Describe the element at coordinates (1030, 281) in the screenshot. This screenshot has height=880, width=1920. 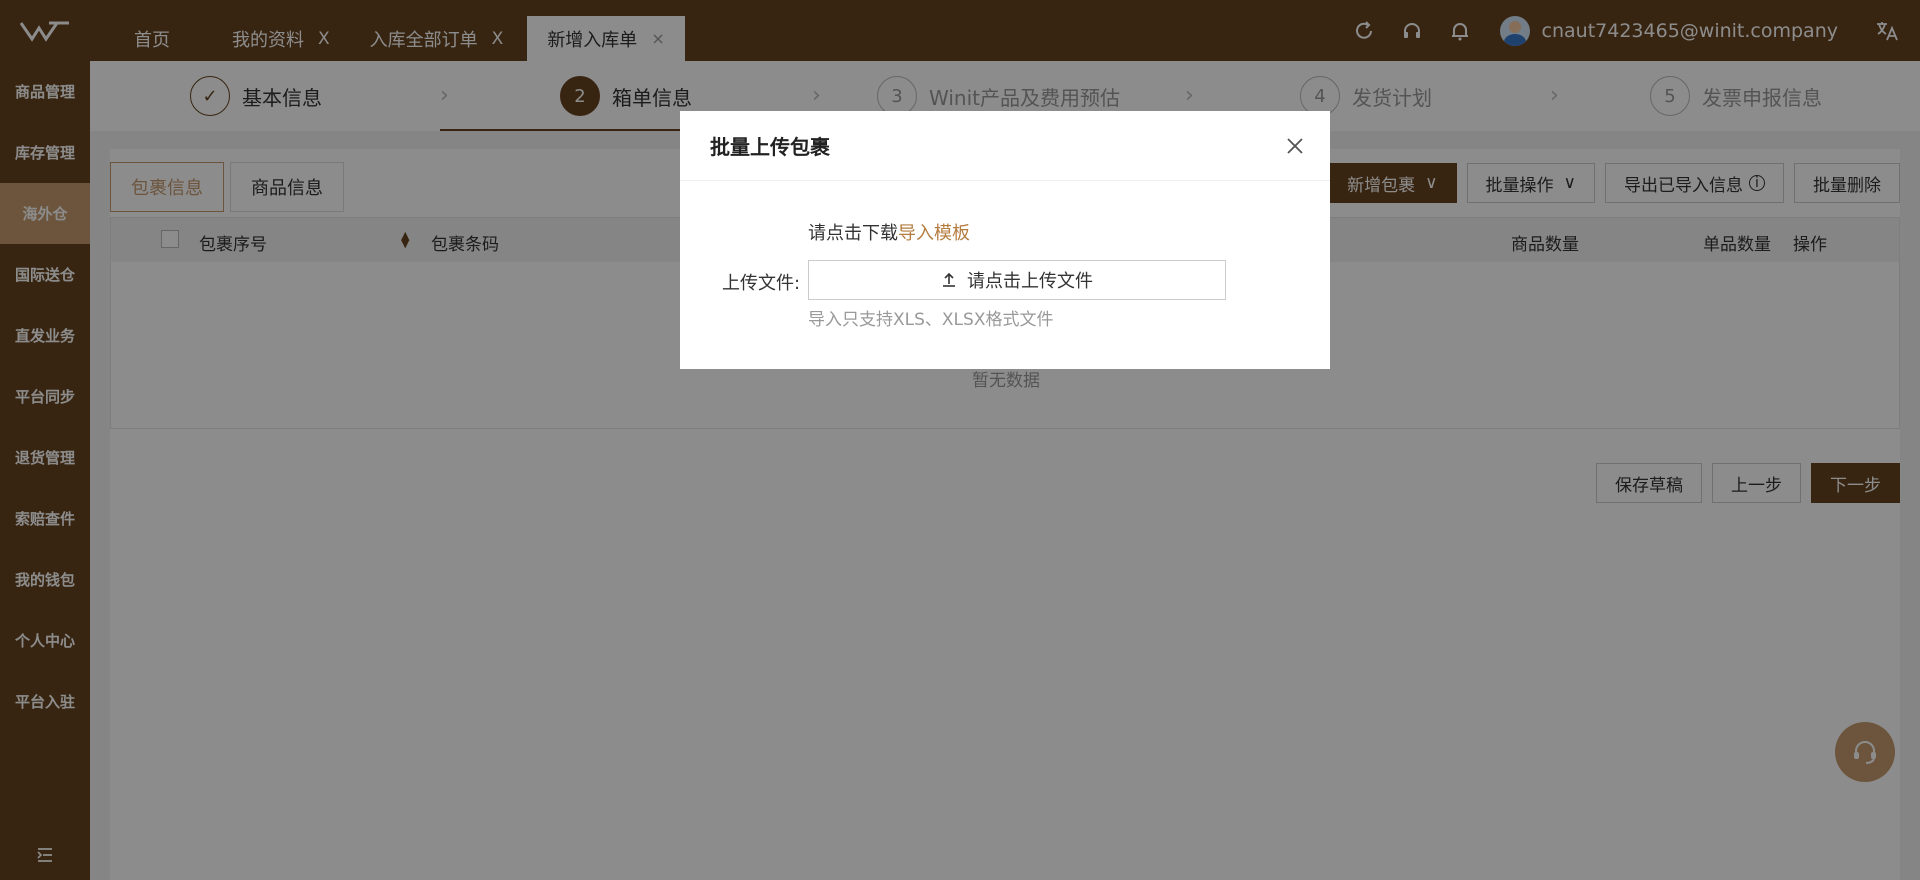
I see `button-label: 请点击上传文件` at that location.